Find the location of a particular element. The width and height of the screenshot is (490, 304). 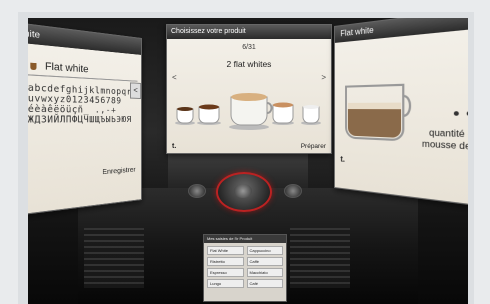

selected-product-label: Flat white is located at coordinates (67, 67).